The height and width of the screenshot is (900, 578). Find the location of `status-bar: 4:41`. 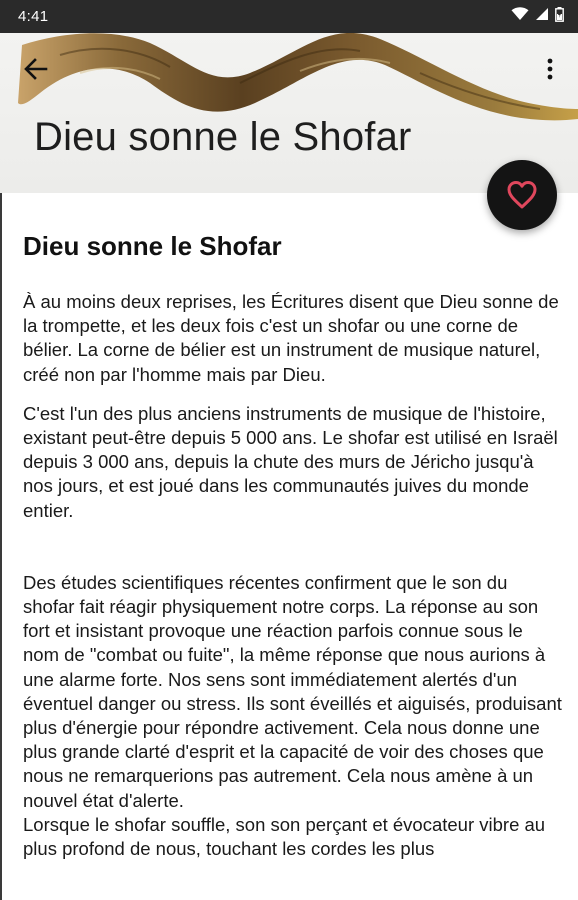

status-bar: 4:41 is located at coordinates (289, 16).